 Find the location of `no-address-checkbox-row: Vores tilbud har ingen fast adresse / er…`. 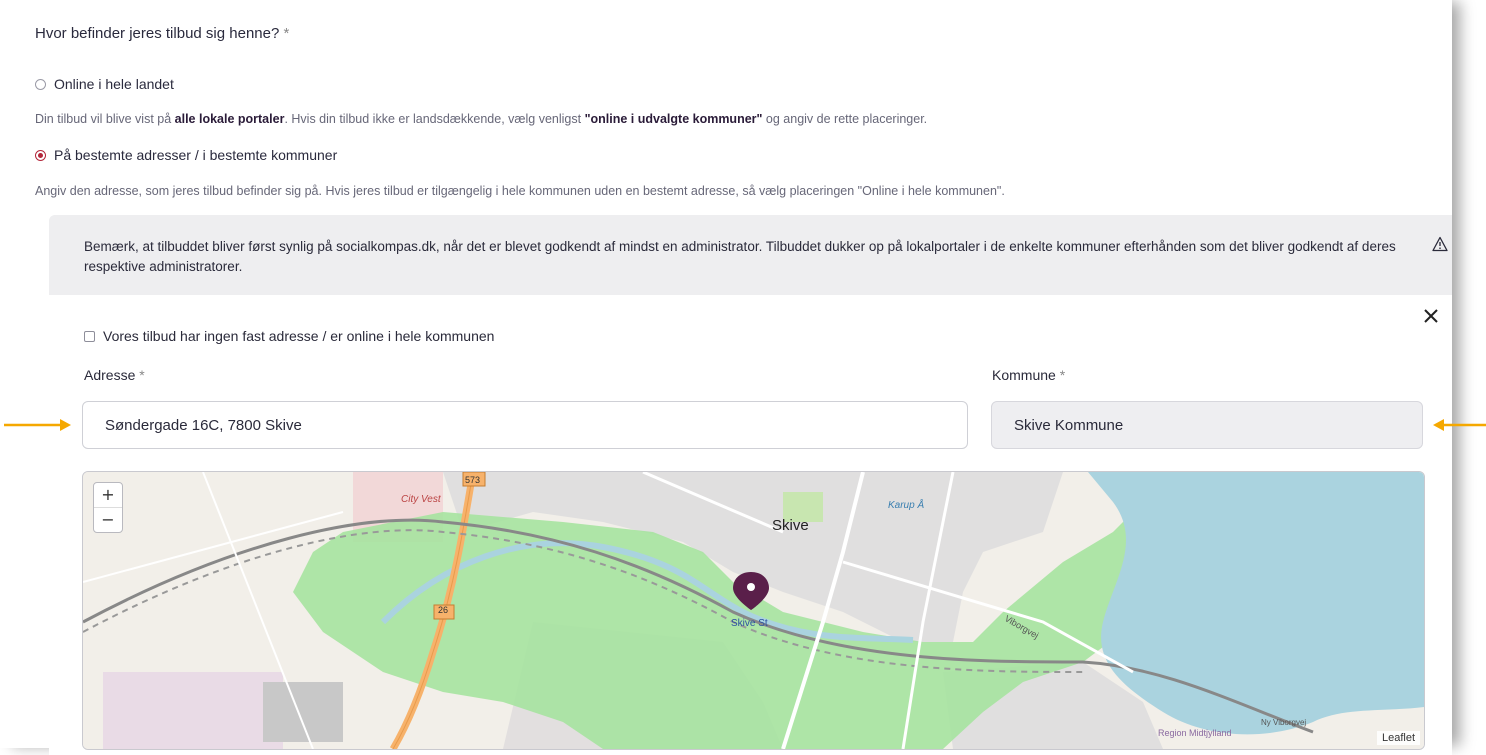

no-address-checkbox-row: Vores tilbud har ingen fast adresse / er… is located at coordinates (289, 336).